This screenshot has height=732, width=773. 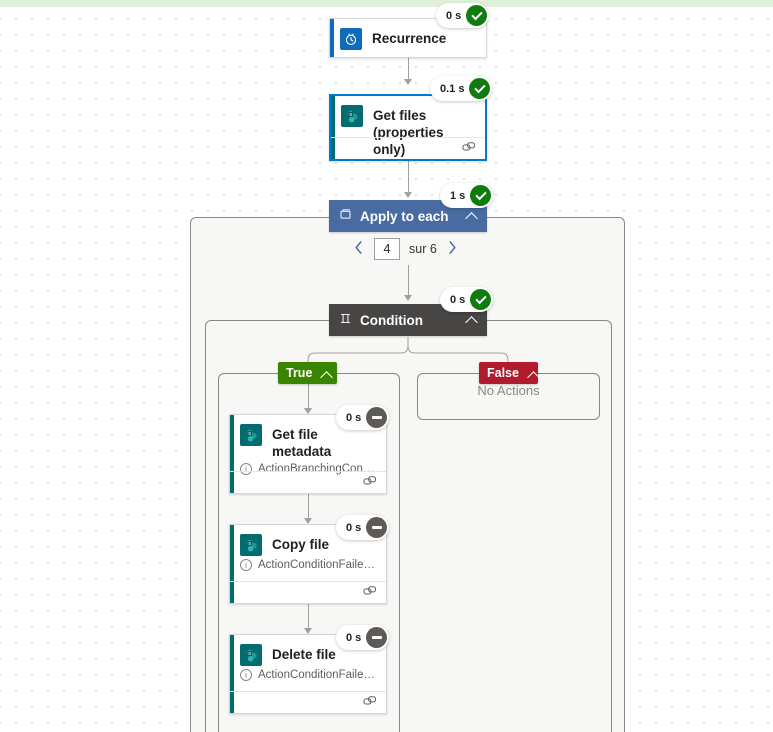 I want to click on apply-to-each-duration: 1 s, so click(x=458, y=195).